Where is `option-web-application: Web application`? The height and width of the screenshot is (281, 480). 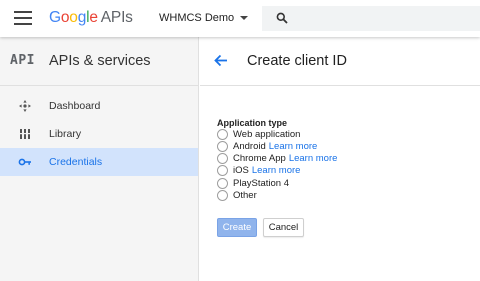
option-web-application: Web application is located at coordinates (258, 134).